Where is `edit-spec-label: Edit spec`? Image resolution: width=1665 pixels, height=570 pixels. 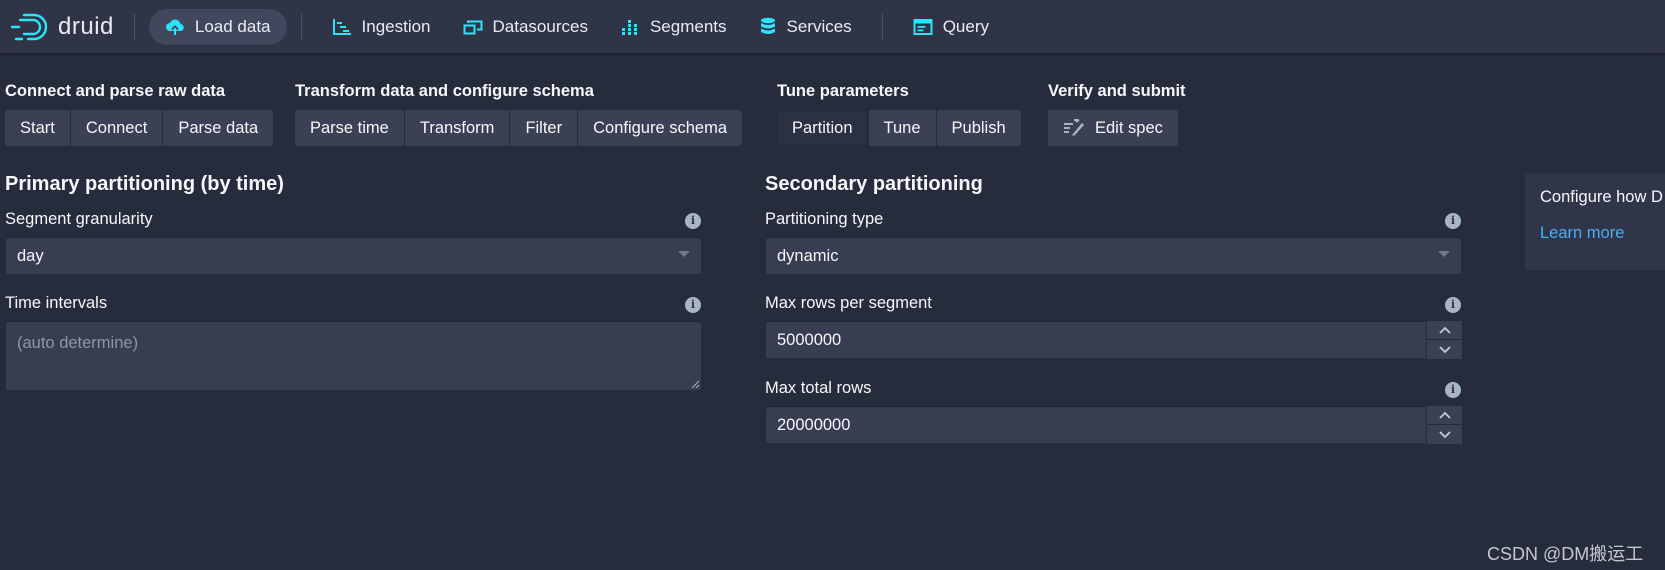
edit-spec-label: Edit spec is located at coordinates (1129, 127).